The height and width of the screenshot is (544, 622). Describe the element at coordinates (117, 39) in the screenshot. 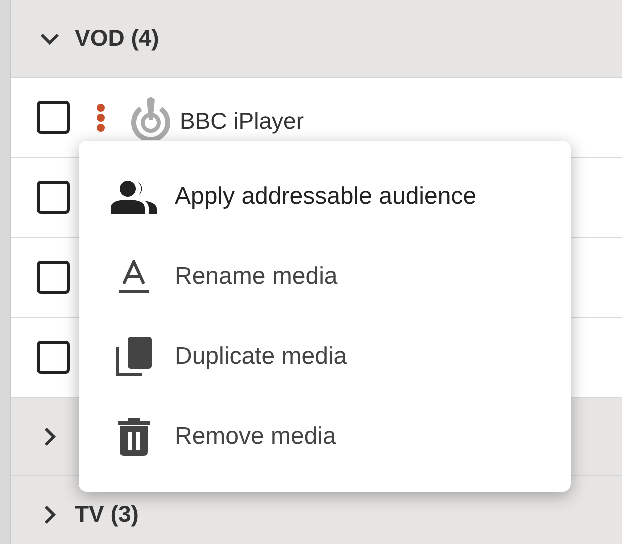

I see `group-label: VOD (4)` at that location.